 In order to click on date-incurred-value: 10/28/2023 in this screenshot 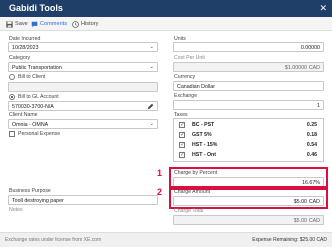, I will do `click(25, 47)`.